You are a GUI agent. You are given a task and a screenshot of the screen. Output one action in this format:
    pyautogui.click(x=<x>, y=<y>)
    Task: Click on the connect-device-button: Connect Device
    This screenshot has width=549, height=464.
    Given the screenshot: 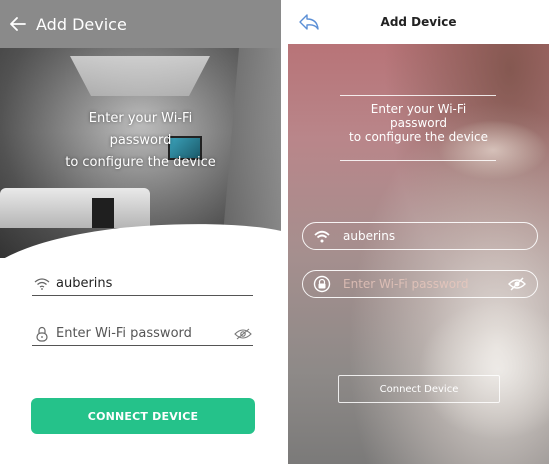 What is the action you would take?
    pyautogui.click(x=419, y=389)
    